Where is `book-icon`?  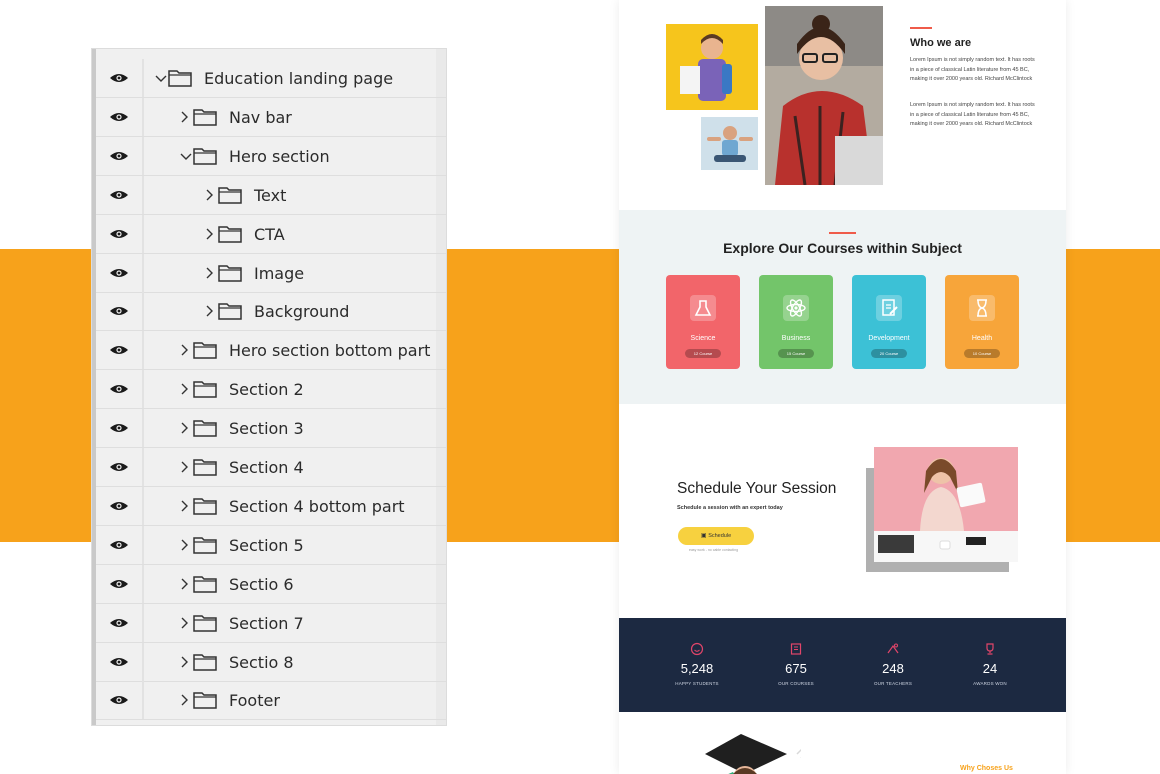 book-icon is located at coordinates (796, 649).